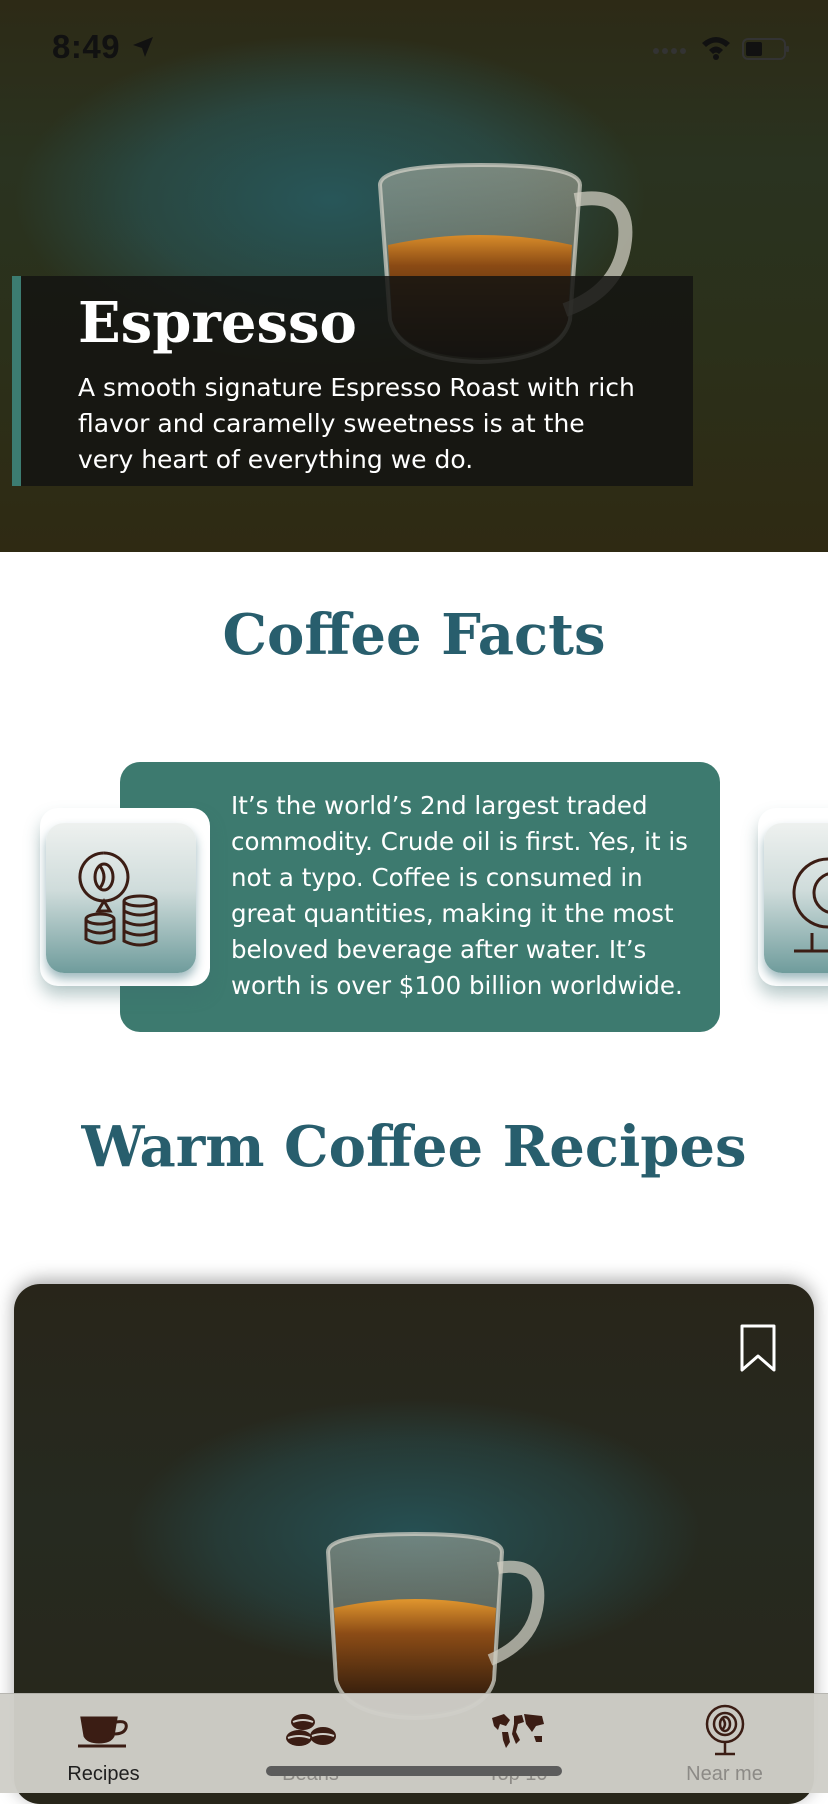 This screenshot has width=828, height=1804. Describe the element at coordinates (414, 635) in the screenshot. I see `coffee-facts-title: Coffee Facts` at that location.